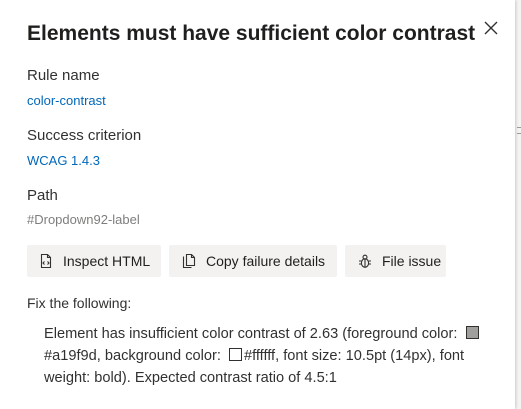  I want to click on success-criterion-link: WCAG 1.4.3, so click(63, 160).